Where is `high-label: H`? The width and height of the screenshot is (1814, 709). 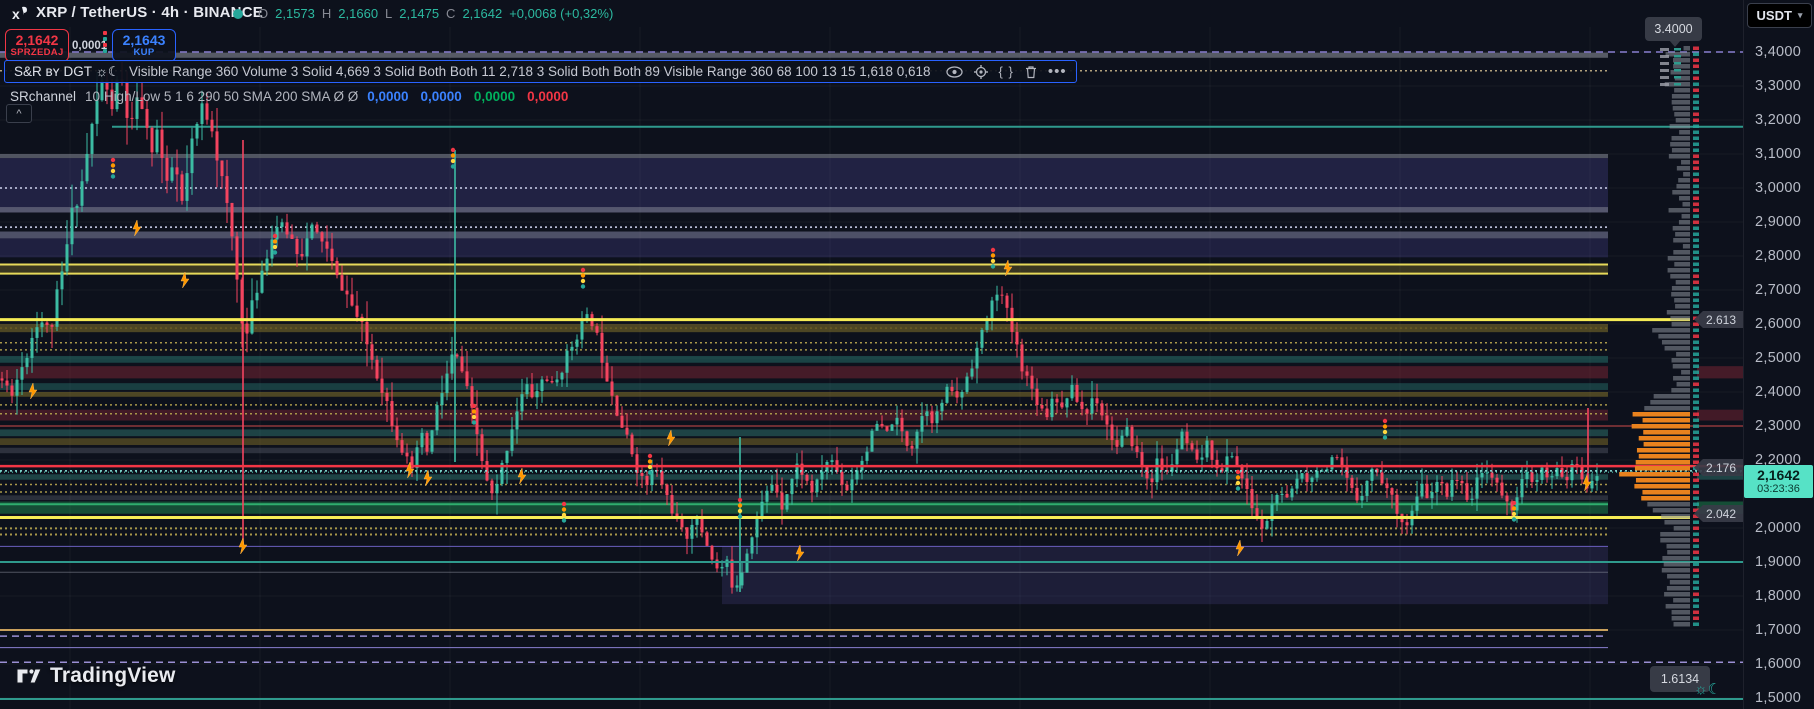 high-label: H is located at coordinates (326, 13).